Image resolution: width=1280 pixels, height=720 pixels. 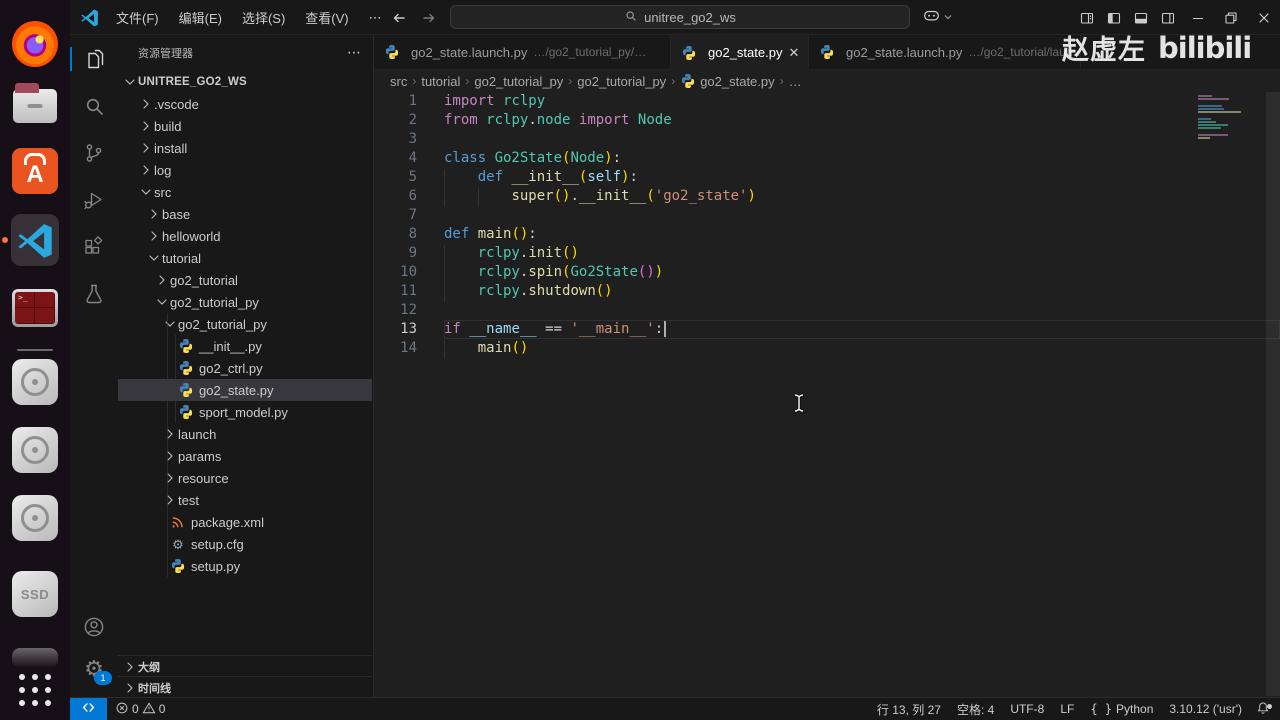 What do you see at coordinates (245, 126) in the screenshot?
I see `tree-item-build: build` at bounding box center [245, 126].